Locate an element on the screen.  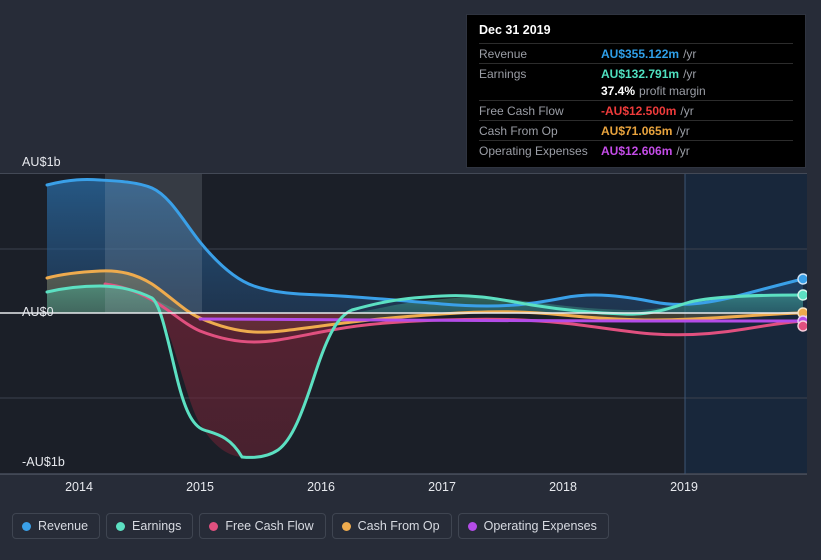
tooltip-unit-operating-expenses: /yr is located at coordinates (683, 151).